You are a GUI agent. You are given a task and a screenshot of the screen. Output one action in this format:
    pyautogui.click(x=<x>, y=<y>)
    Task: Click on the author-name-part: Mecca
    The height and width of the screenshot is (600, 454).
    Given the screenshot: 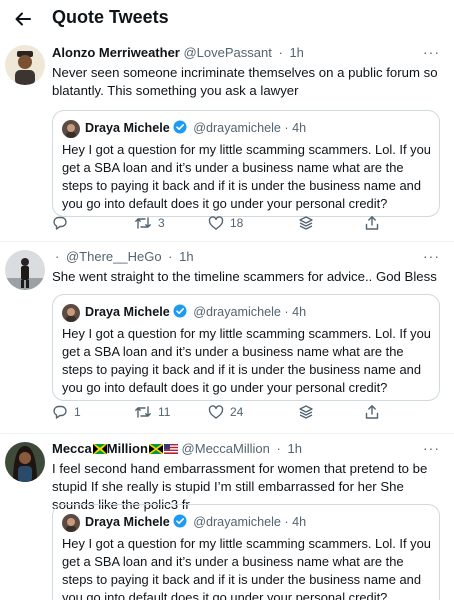 What is the action you would take?
    pyautogui.click(x=72, y=448)
    